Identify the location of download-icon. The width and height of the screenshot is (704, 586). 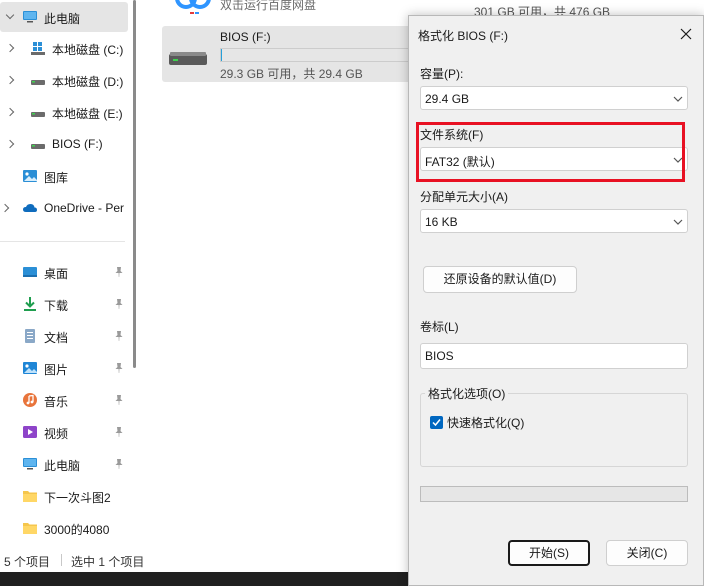
(30, 304).